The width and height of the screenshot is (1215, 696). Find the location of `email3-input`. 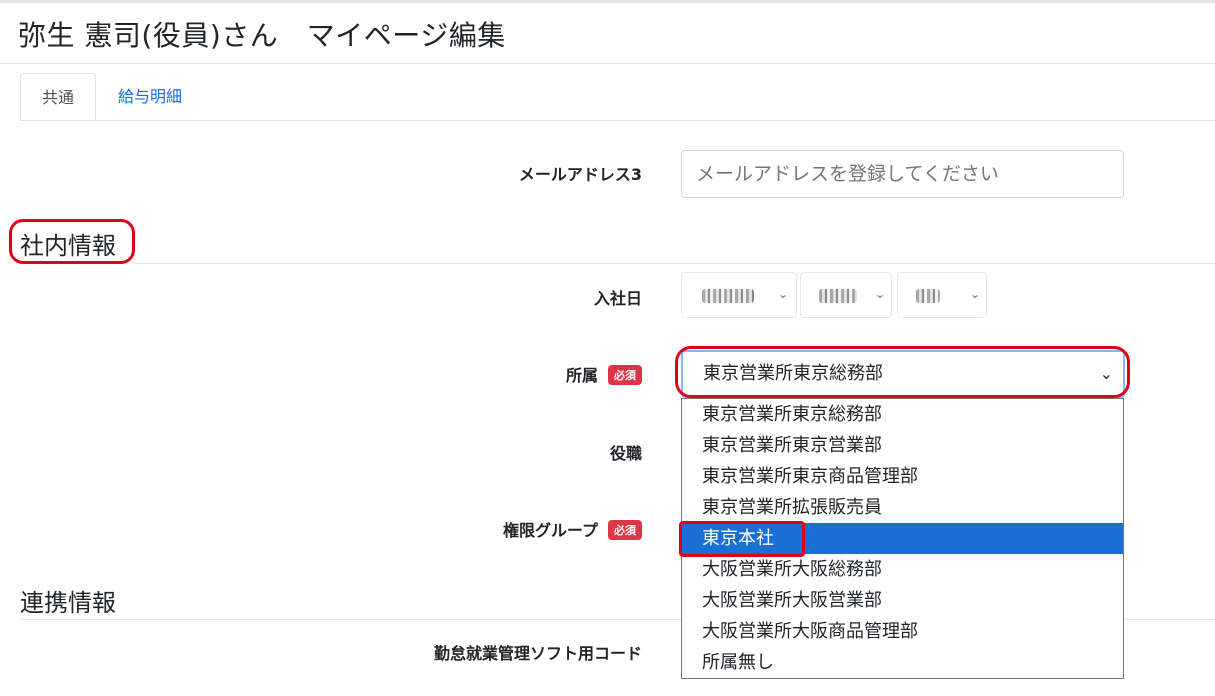

email3-input is located at coordinates (902, 174).